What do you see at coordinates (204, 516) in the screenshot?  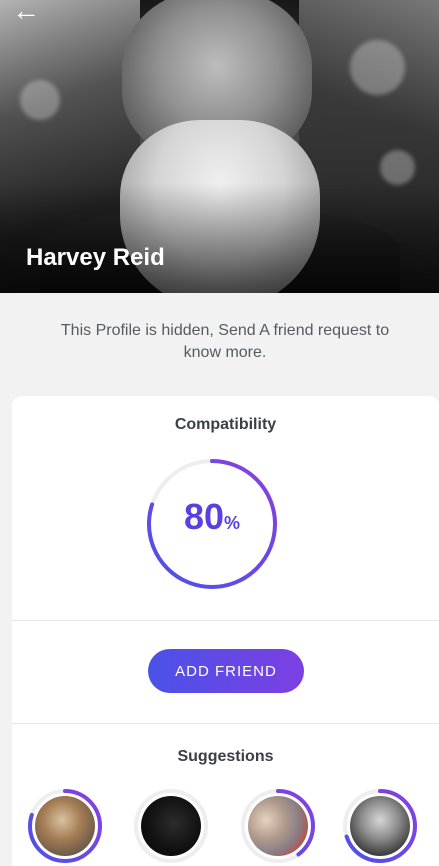 I see `compatibility-number: 80` at bounding box center [204, 516].